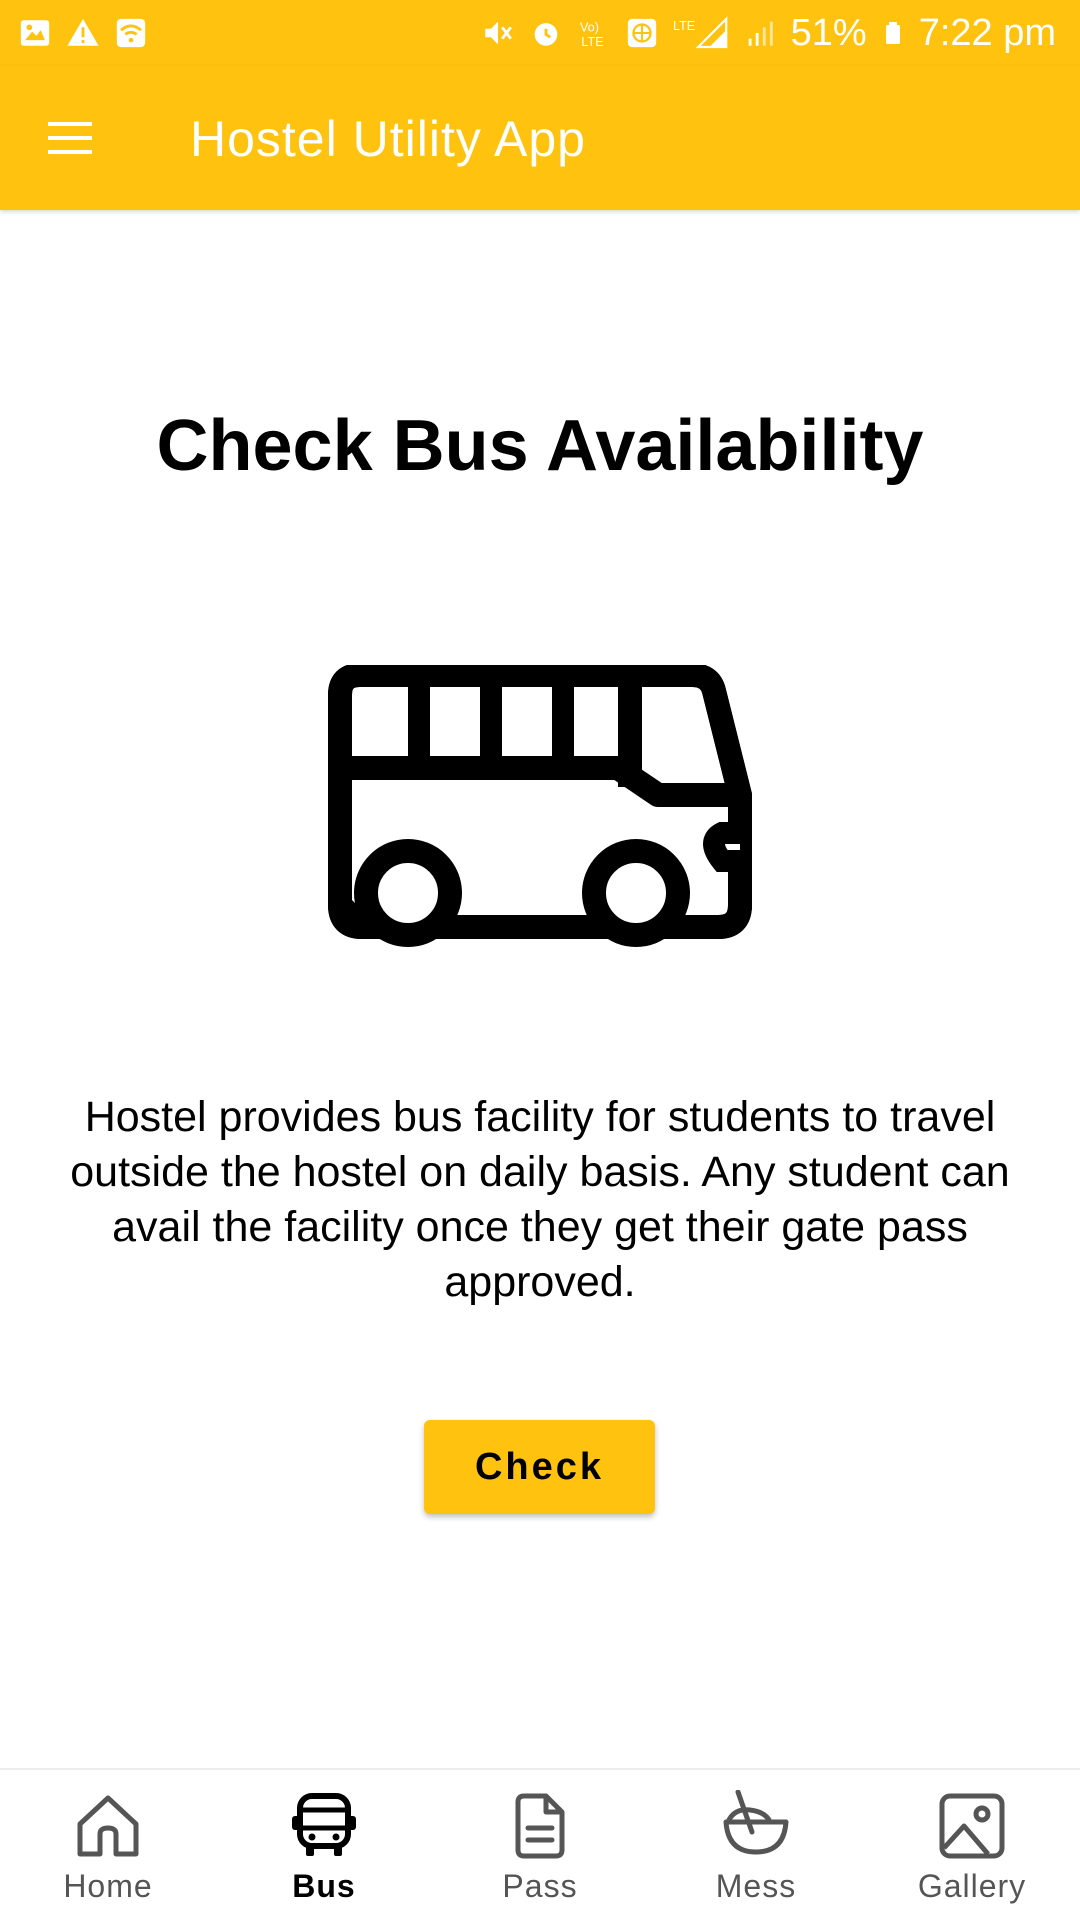  What do you see at coordinates (388, 139) in the screenshot?
I see `app-title: Hostel Utility App` at bounding box center [388, 139].